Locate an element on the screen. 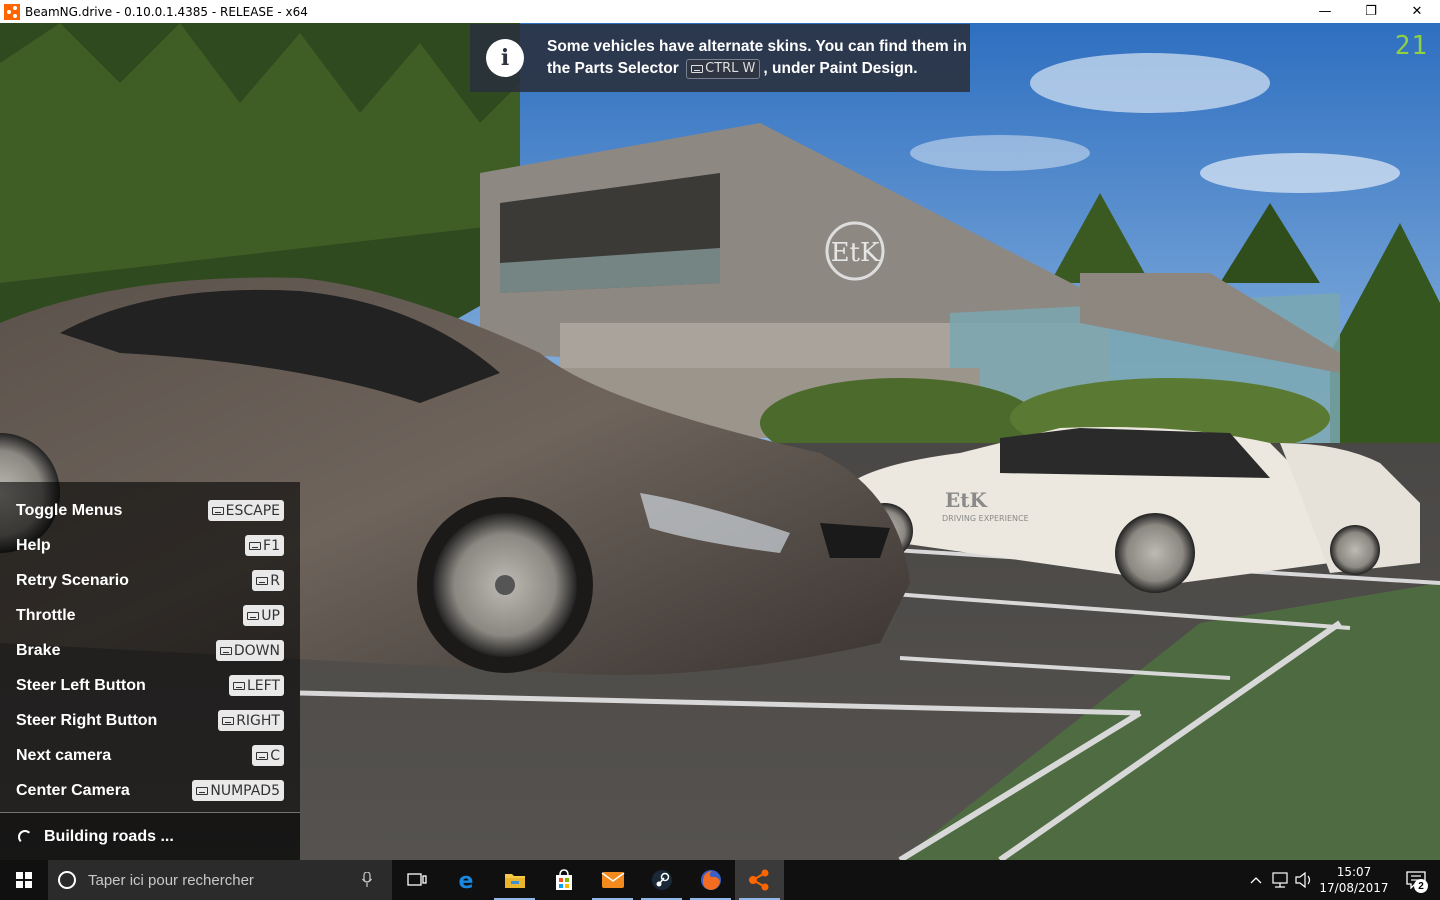 The width and height of the screenshot is (1440, 900). help-key-badge: LEFT is located at coordinates (256, 685).